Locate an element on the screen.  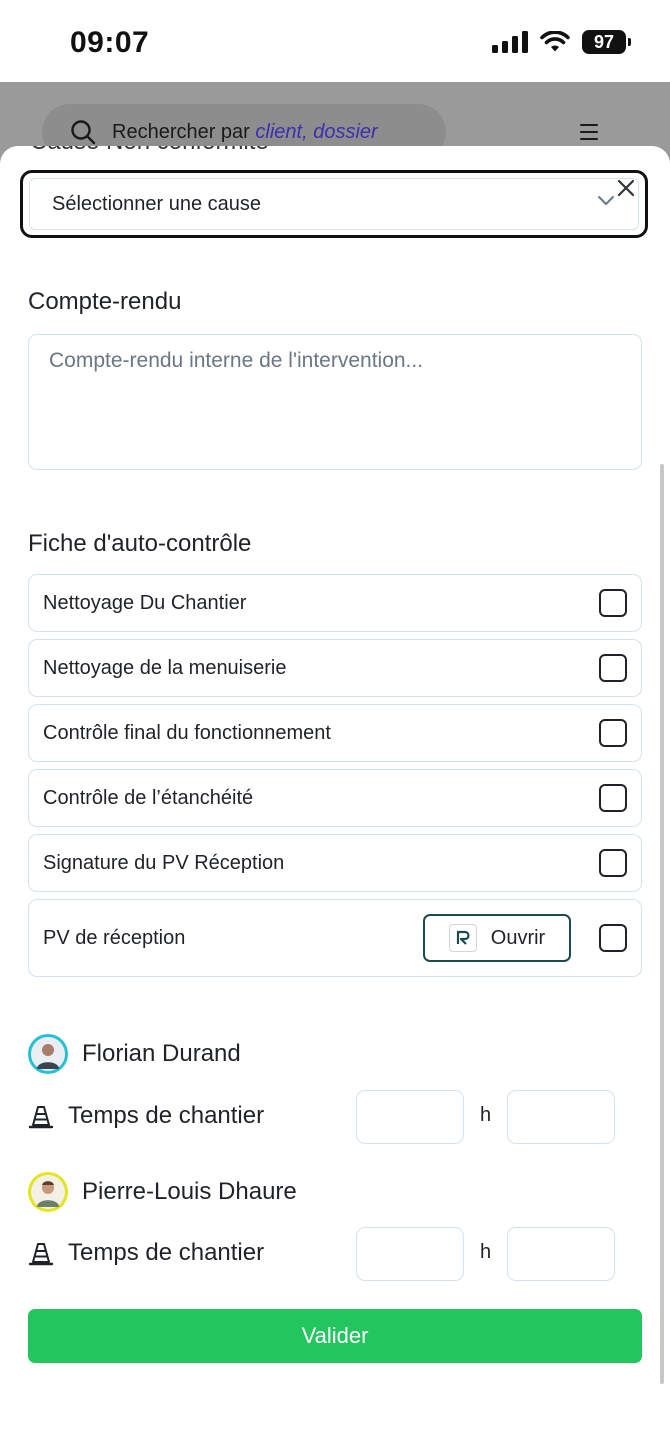
status-icons: 97 is located at coordinates (561, 42).